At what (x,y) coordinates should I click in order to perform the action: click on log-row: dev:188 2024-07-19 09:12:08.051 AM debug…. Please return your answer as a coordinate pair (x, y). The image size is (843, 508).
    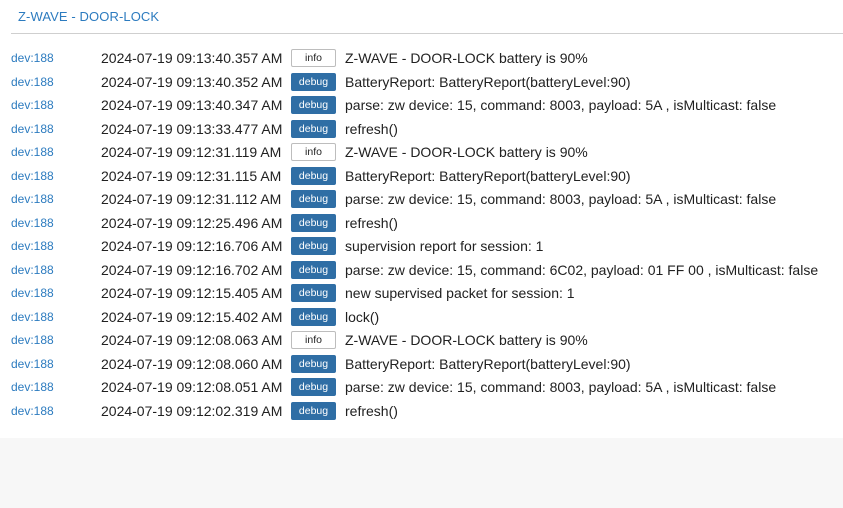
    Looking at the image, I should click on (421, 388).